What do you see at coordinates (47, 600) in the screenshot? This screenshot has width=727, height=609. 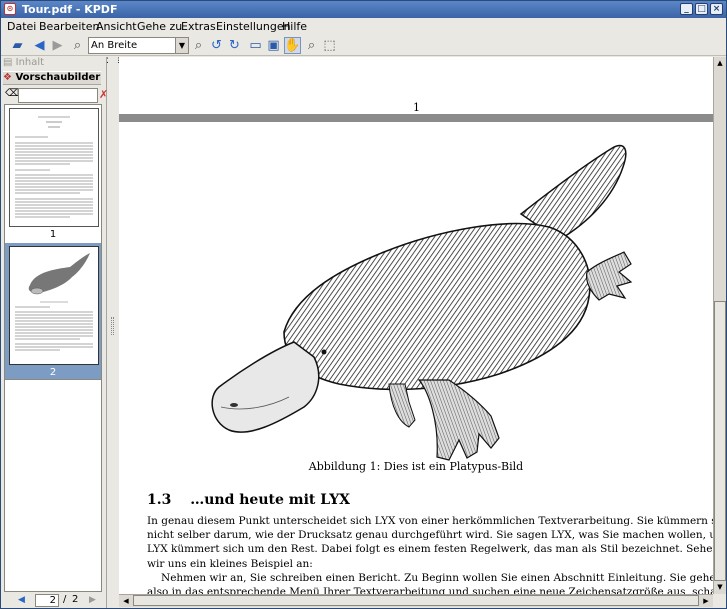 I see `page-number-input: 2` at bounding box center [47, 600].